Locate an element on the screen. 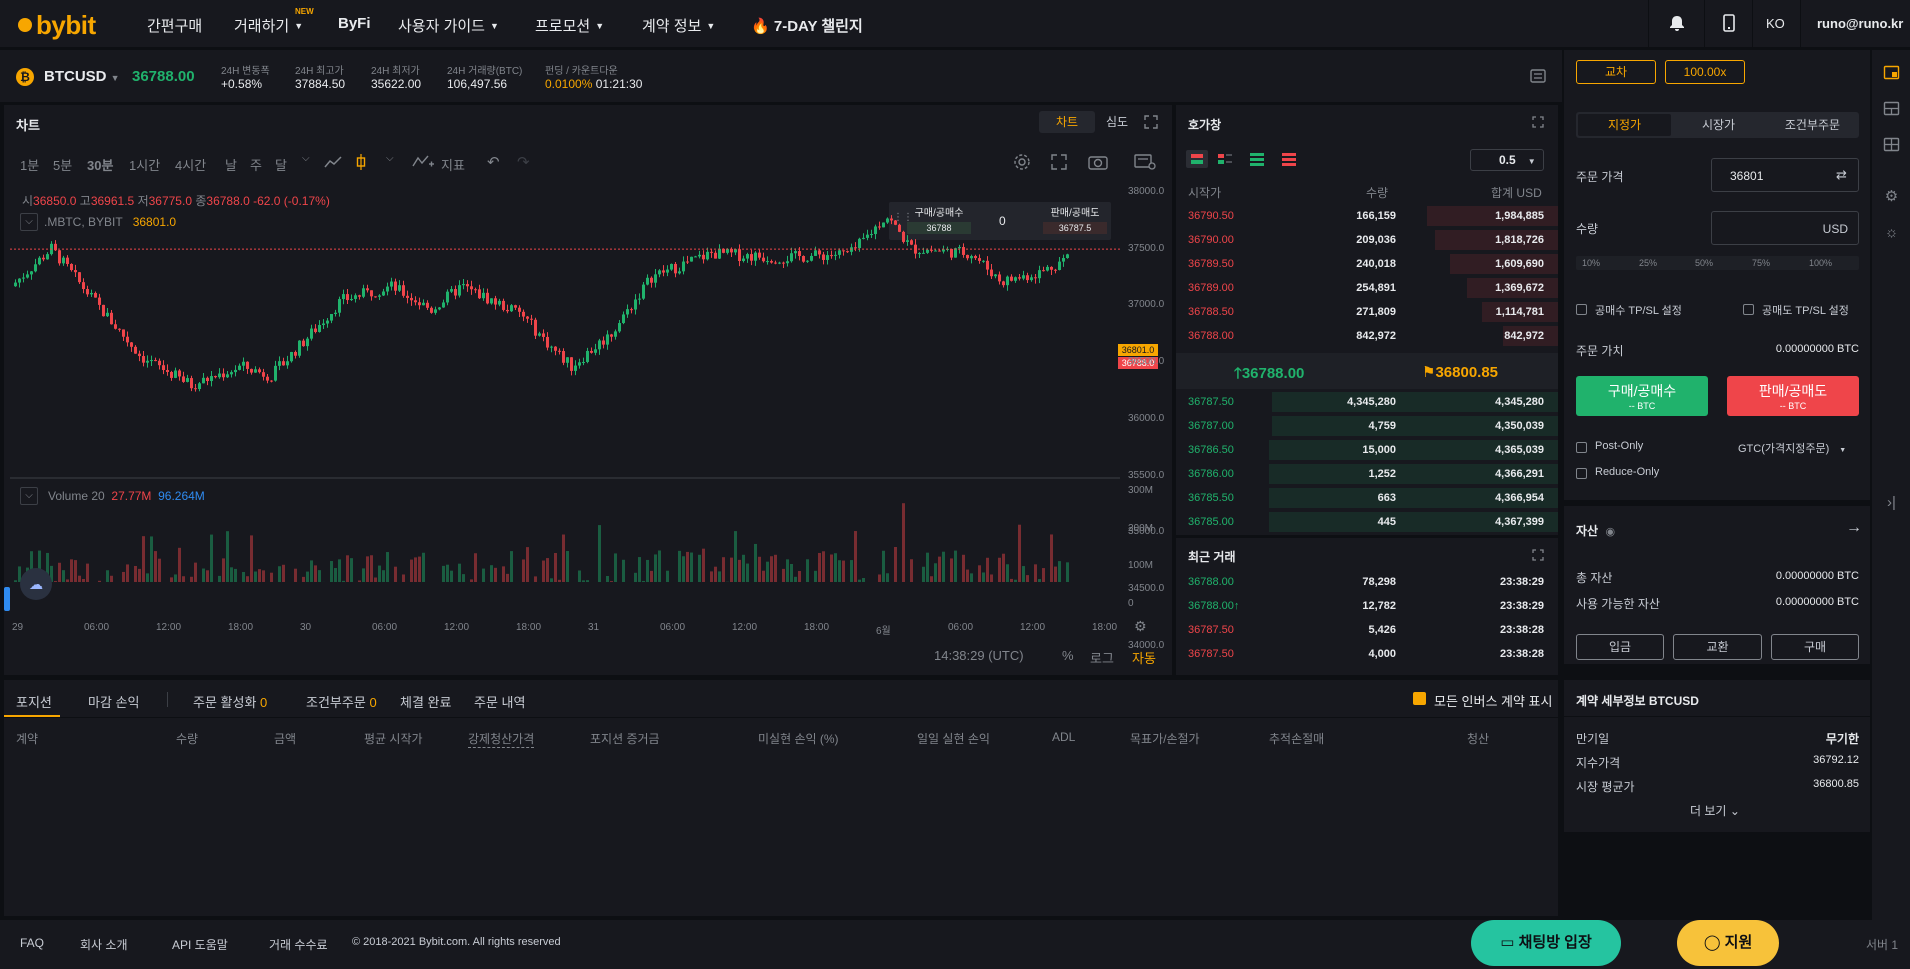  expand-icon is located at coordinates (1059, 162).